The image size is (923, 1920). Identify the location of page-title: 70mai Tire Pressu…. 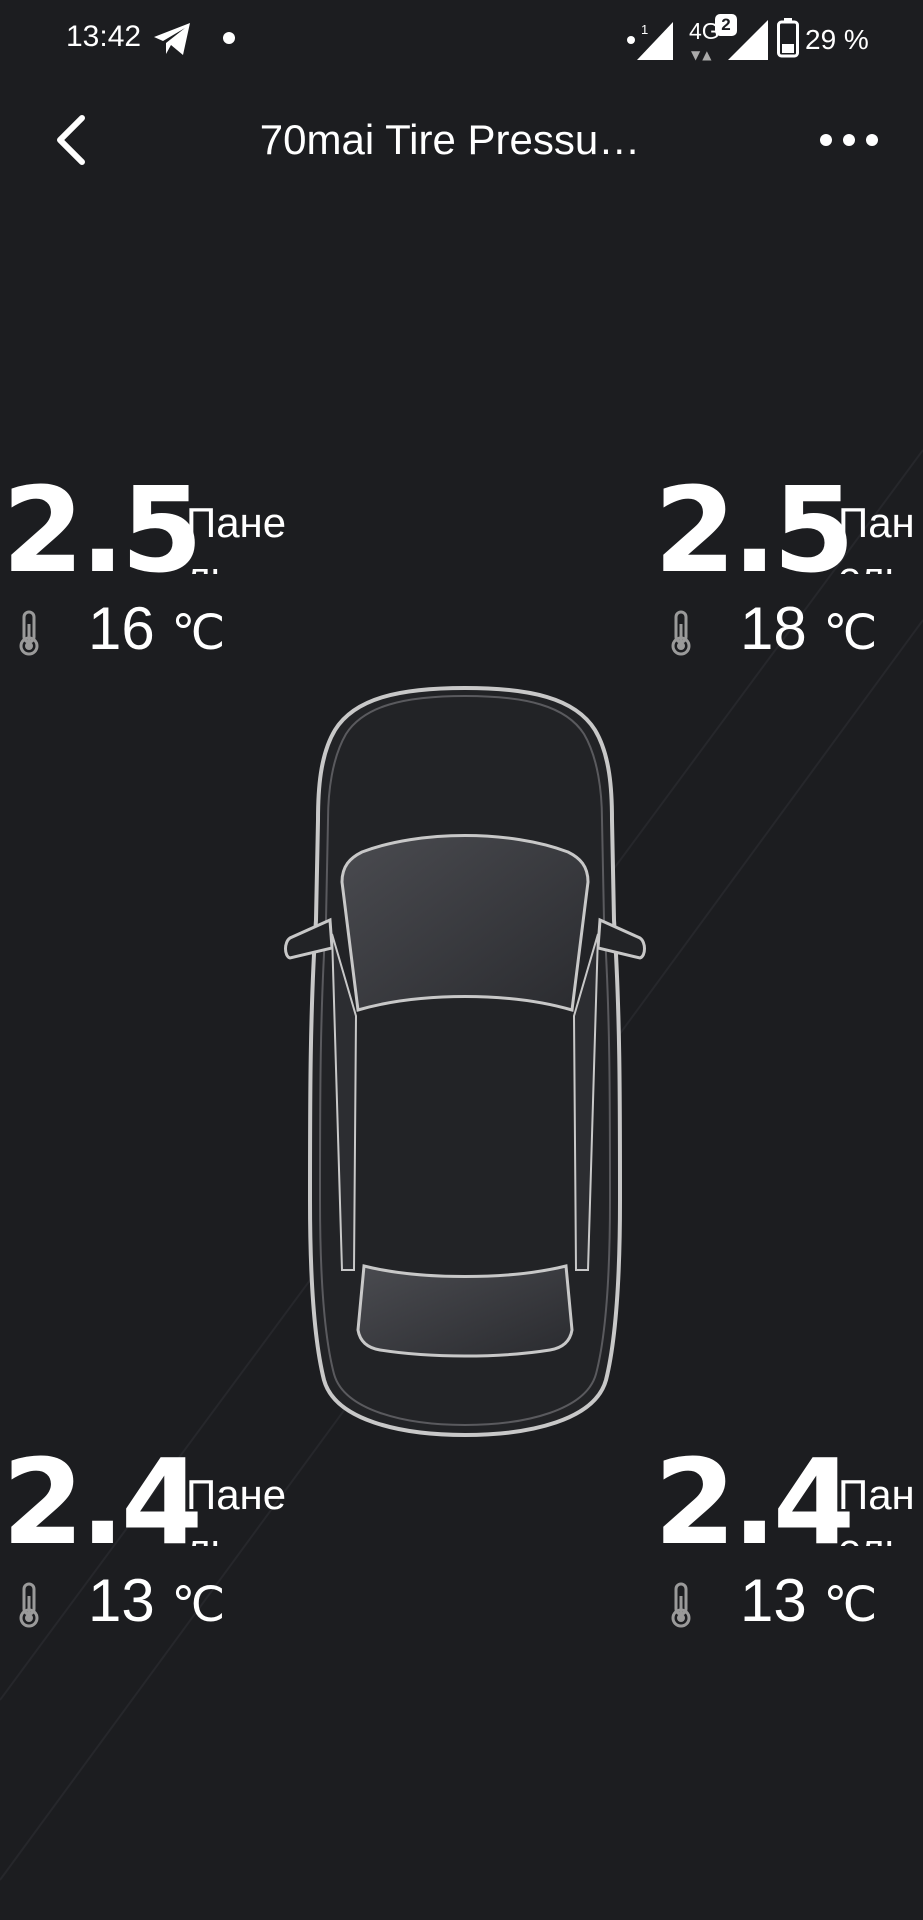
(450, 139).